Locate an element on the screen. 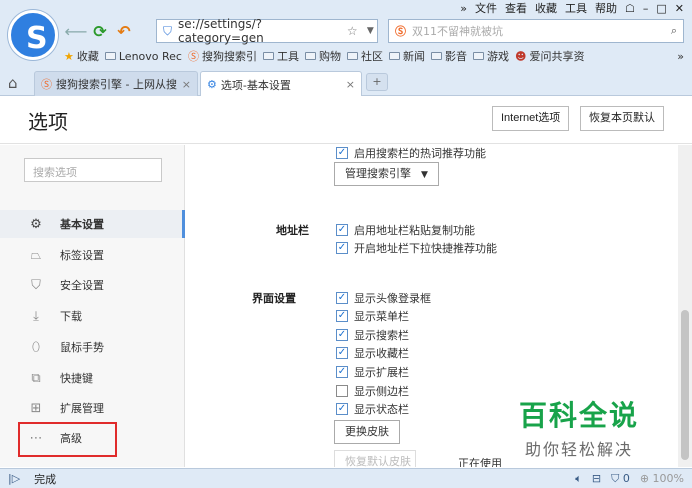  tab-strip: ⌂ Ⓢ 搜狗搜索引擎 - 上网从搜 × ⚙ 选项-基本设置 × + is located at coordinates (346, 83).